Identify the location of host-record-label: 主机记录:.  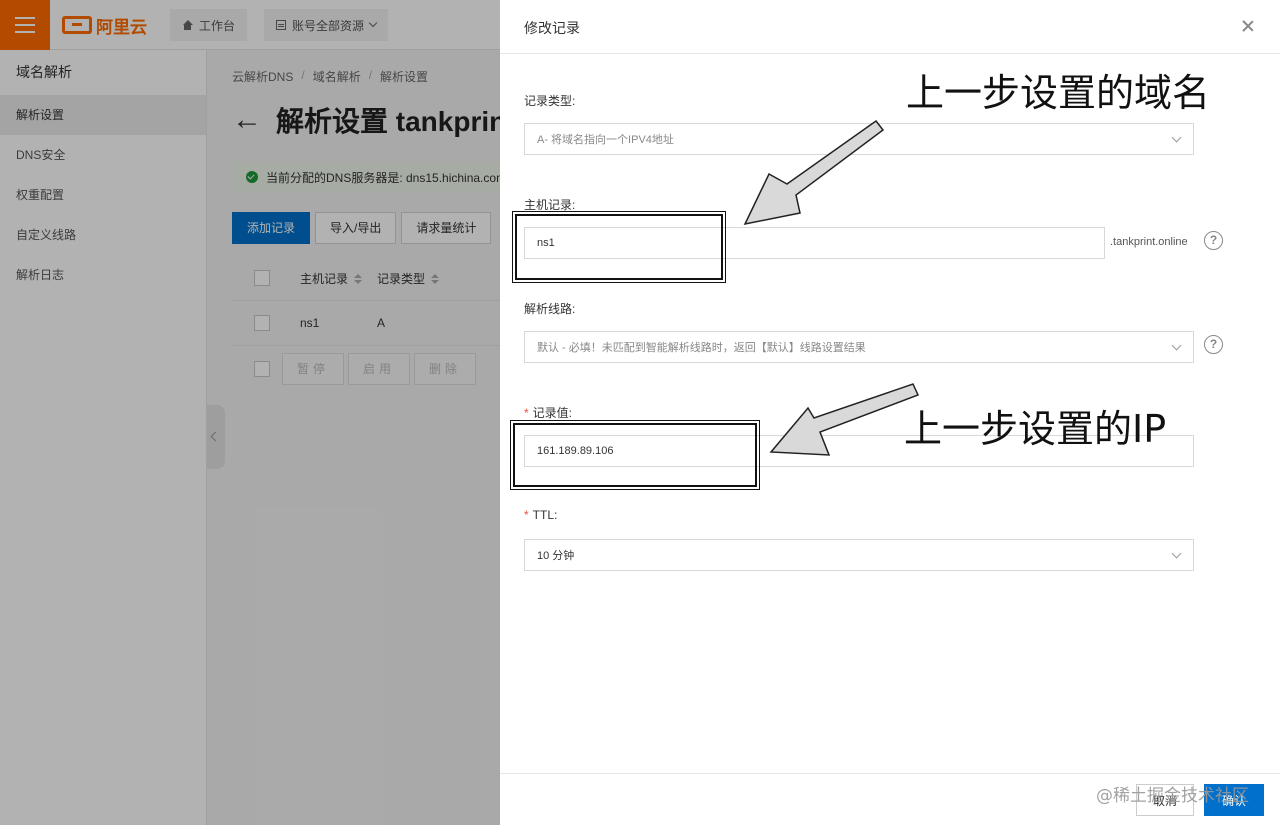
(550, 205).